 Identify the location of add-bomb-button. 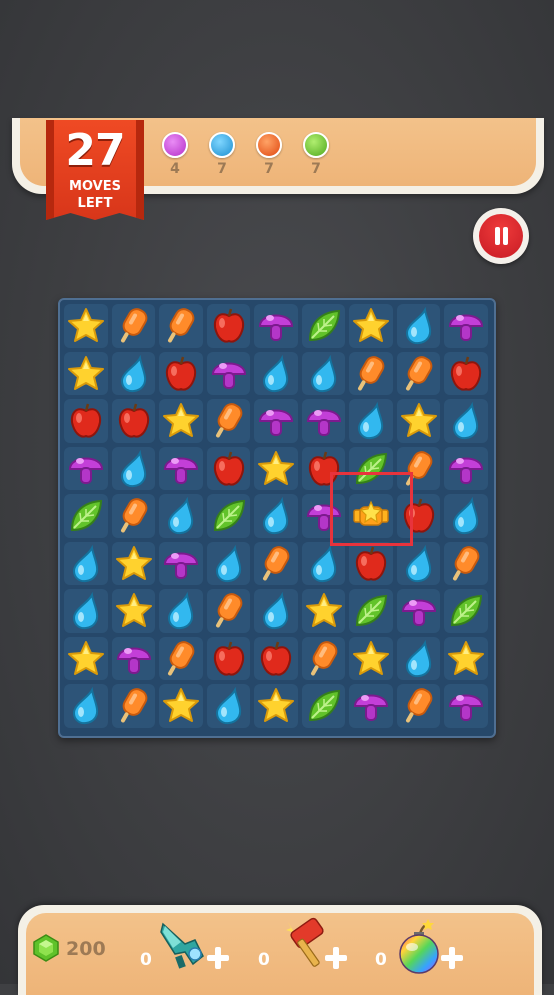
(452, 958).